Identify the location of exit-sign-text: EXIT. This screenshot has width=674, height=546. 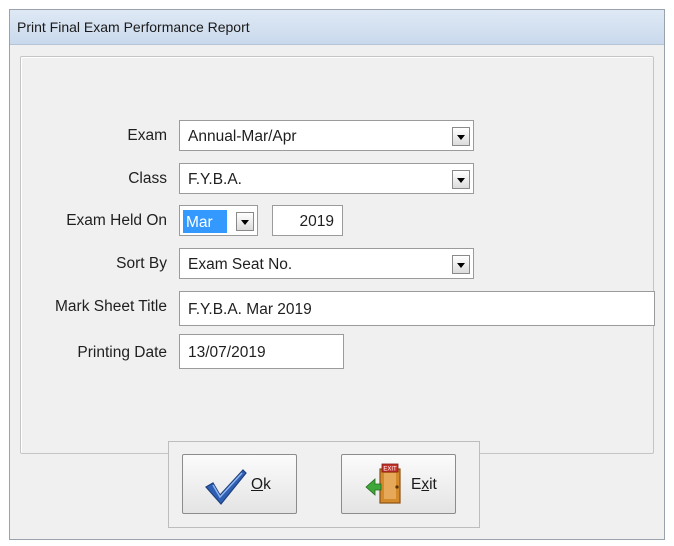
(390, 470).